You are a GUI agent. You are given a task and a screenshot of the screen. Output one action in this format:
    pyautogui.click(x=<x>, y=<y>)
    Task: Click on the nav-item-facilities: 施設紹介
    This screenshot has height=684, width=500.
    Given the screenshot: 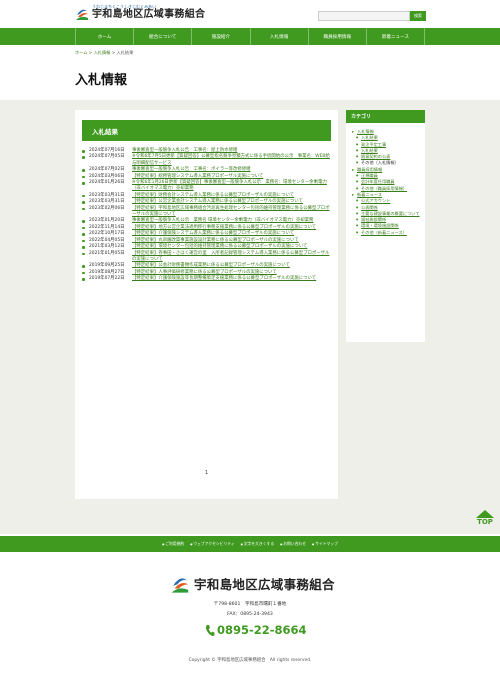 What is the action you would take?
    pyautogui.click(x=220, y=36)
    